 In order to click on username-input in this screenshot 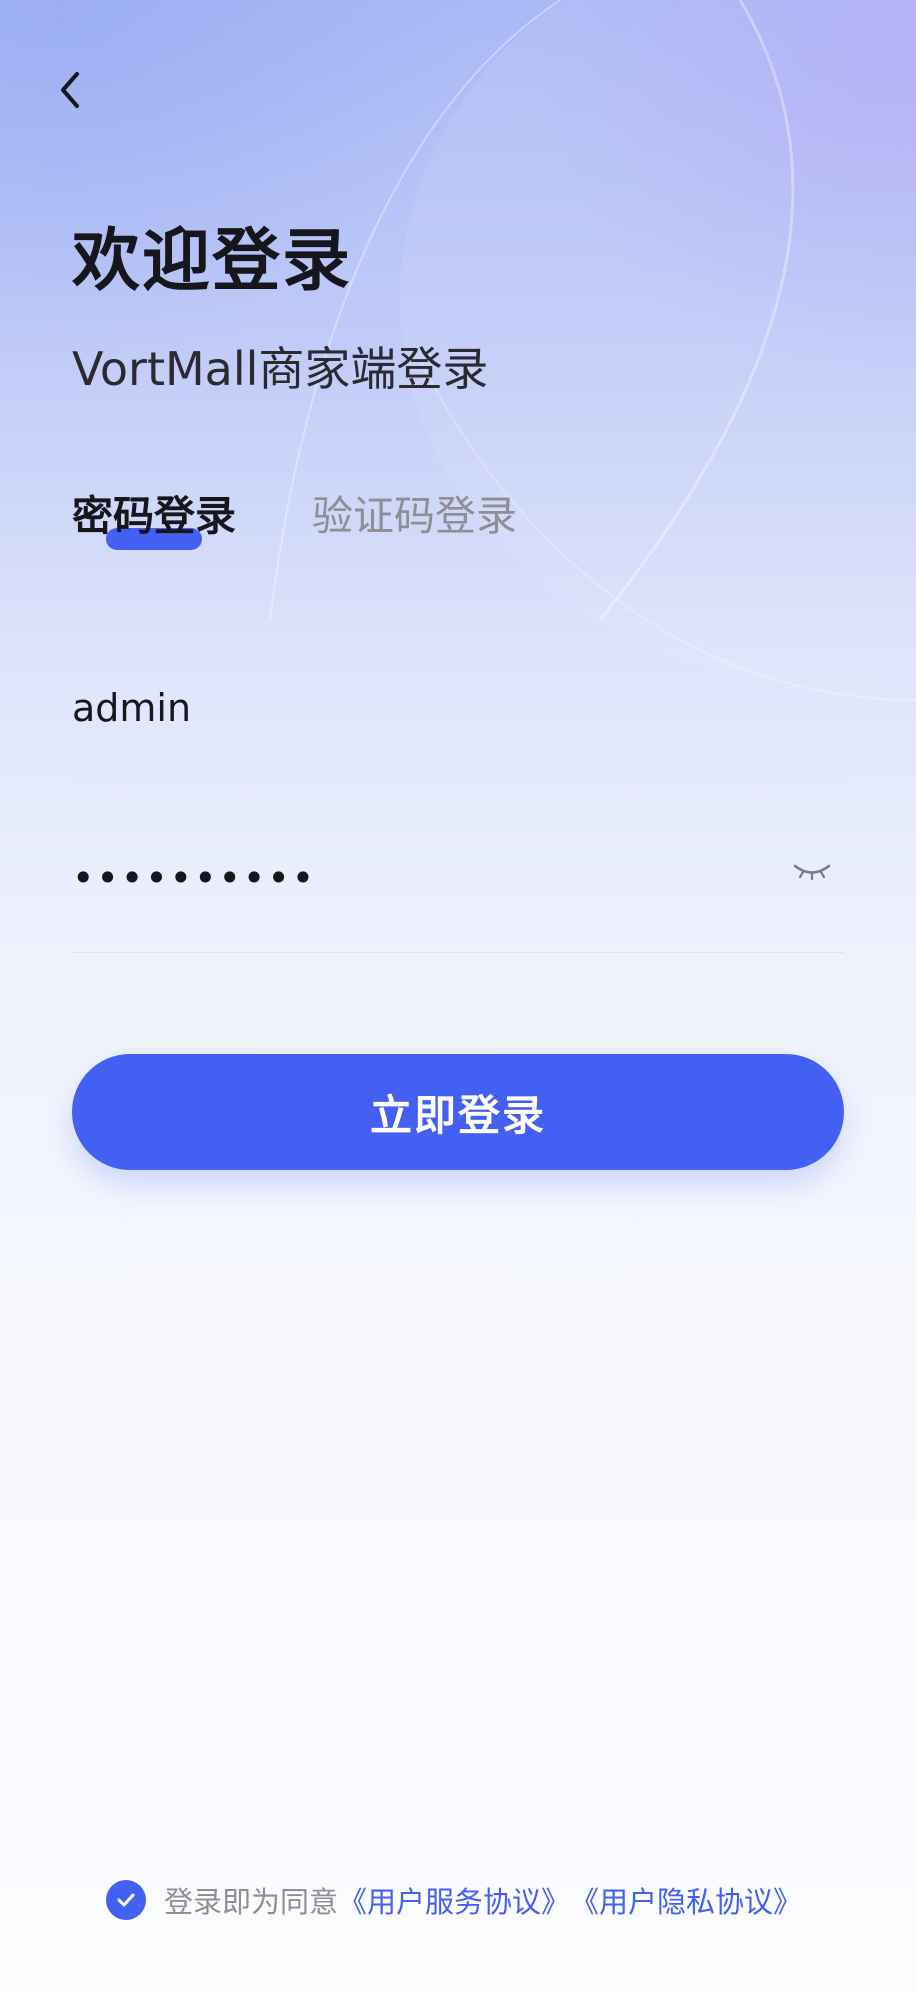, I will do `click(412, 708)`.